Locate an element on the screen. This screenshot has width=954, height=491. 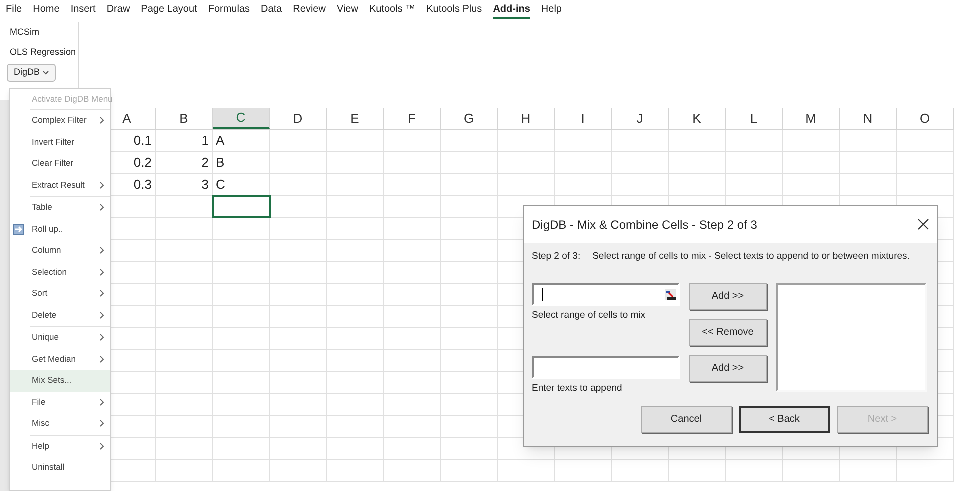
ribbon-tab: Page Layout is located at coordinates (169, 11).